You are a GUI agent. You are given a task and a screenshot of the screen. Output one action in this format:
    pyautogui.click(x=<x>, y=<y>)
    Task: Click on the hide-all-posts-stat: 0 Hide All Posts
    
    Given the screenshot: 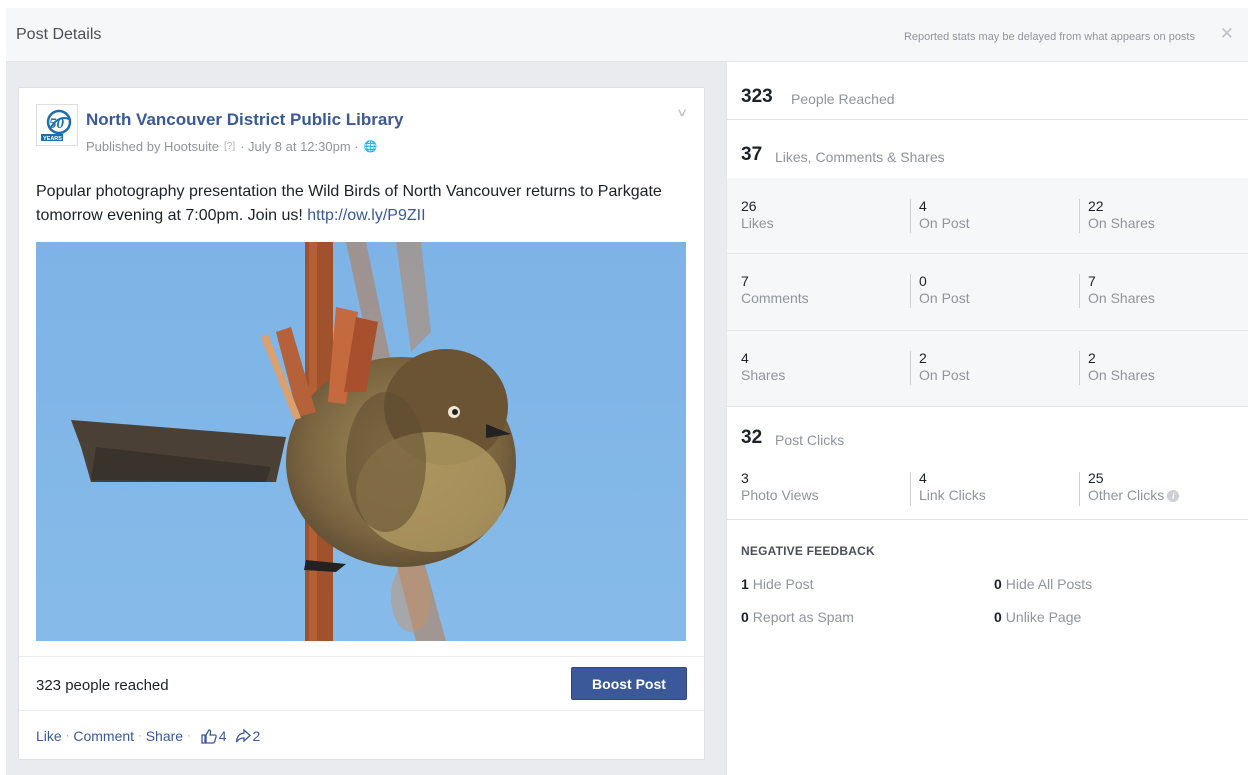 What is the action you would take?
    pyautogui.click(x=1043, y=584)
    